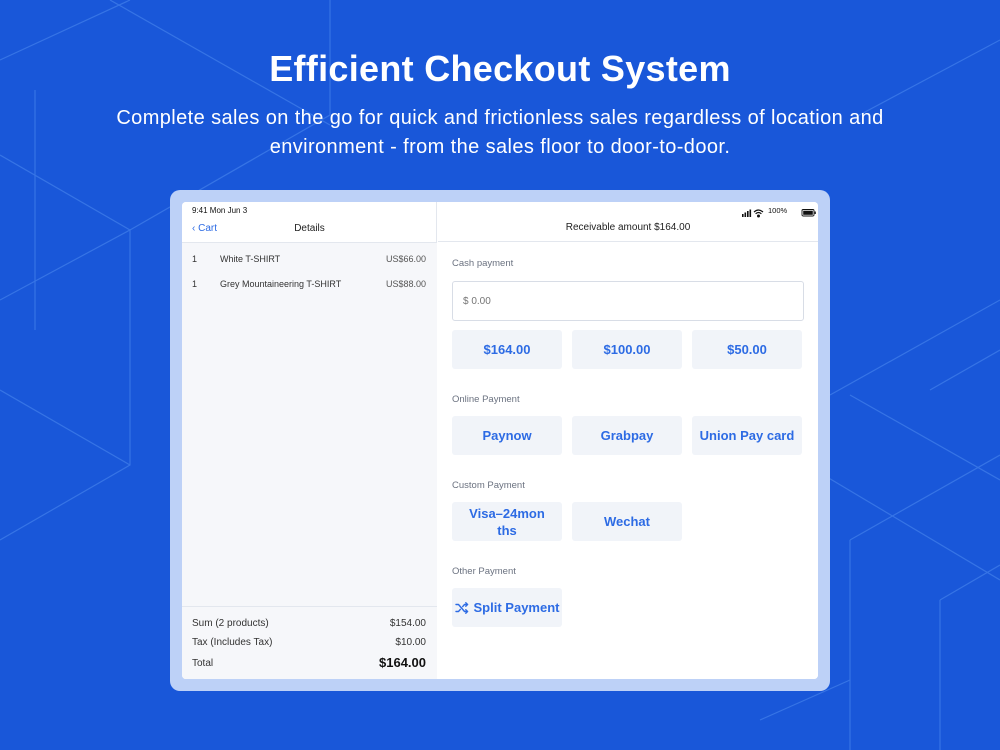 The image size is (1000, 750). What do you see at coordinates (507, 521) in the screenshot?
I see `visa-24months-button: Visa–24mon ths` at bounding box center [507, 521].